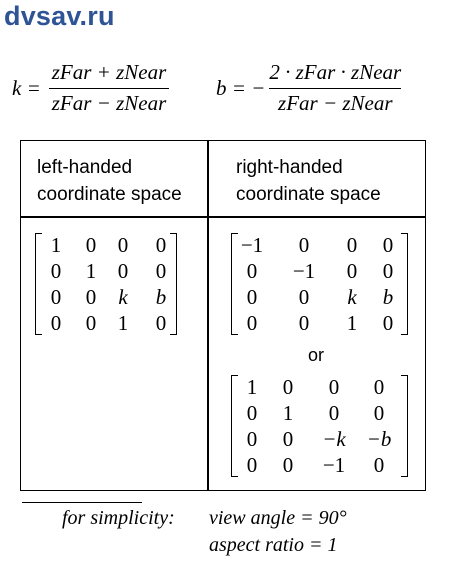 The image size is (453, 566). I want to click on formula-b-fraction: 2 · zFar · zNear zFar − zNear, so click(335, 87).